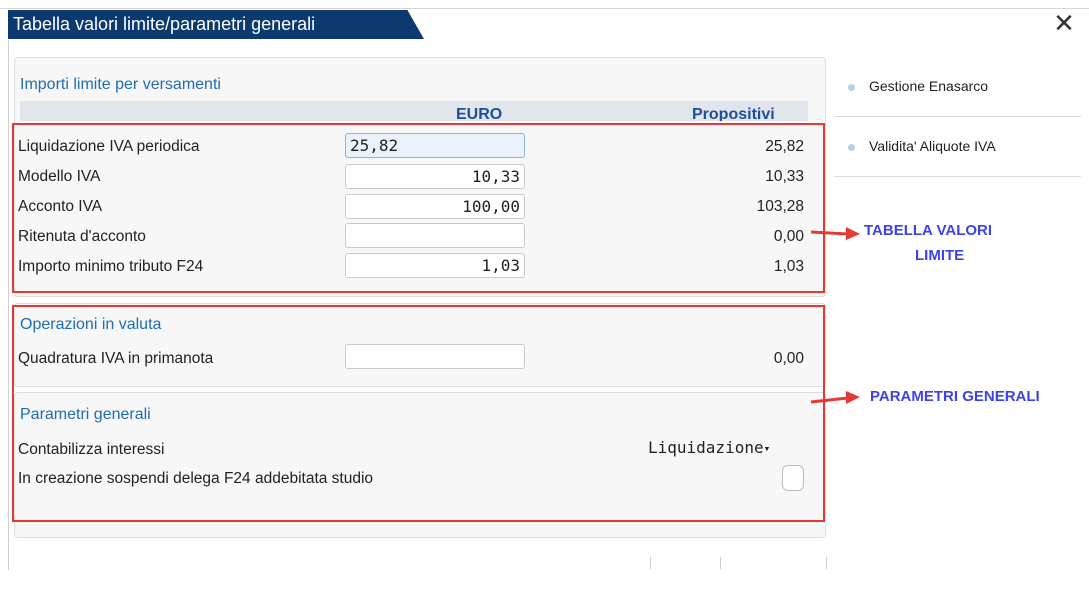 This screenshot has width=1089, height=604. Describe the element at coordinates (120, 84) in the screenshot. I see `importi-section-title: Importi limite per versamenti` at that location.